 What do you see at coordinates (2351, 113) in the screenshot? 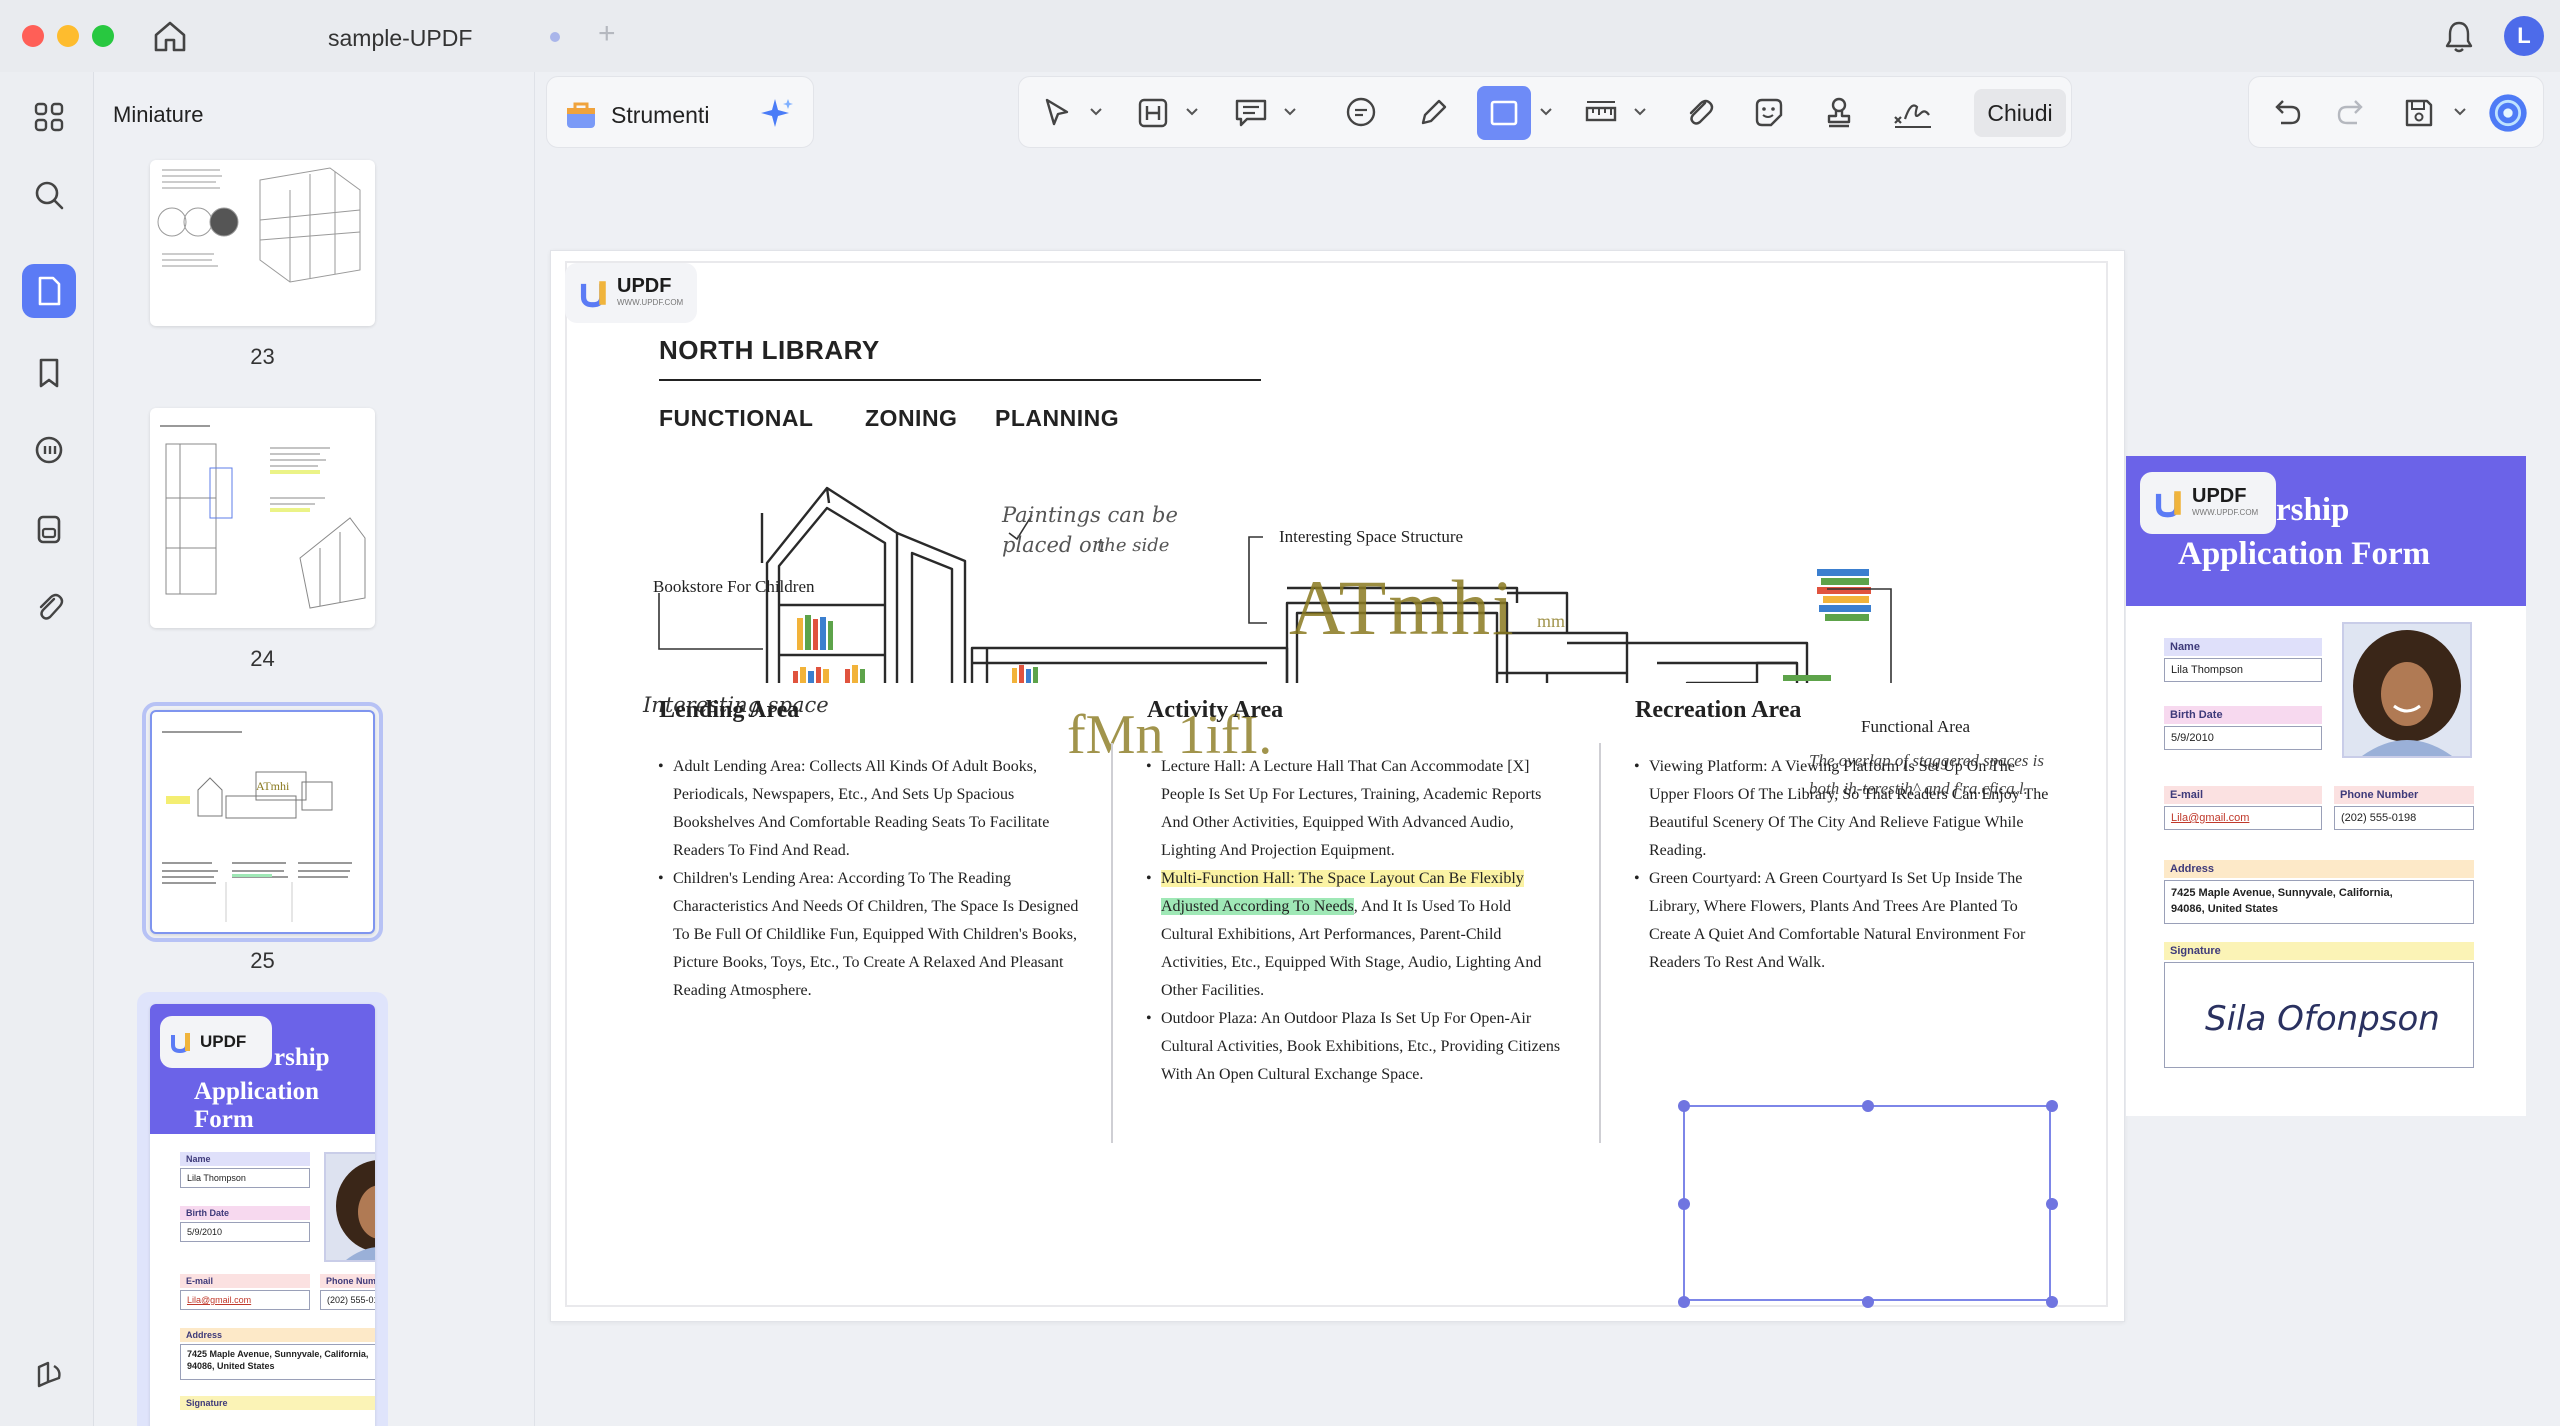
I see `redo-icon` at bounding box center [2351, 113].